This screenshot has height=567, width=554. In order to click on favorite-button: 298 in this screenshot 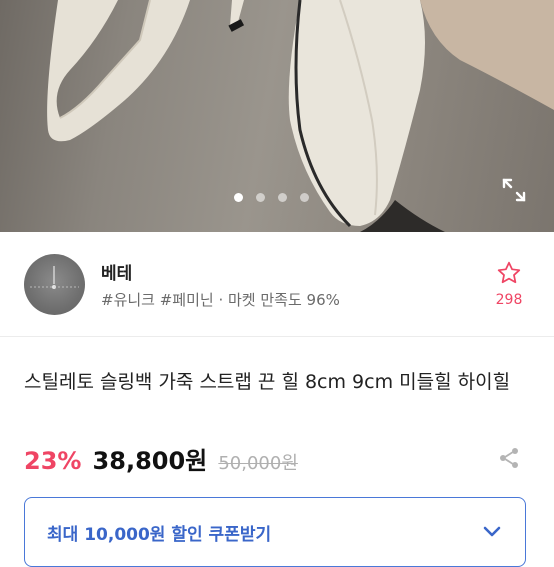, I will do `click(509, 284)`.